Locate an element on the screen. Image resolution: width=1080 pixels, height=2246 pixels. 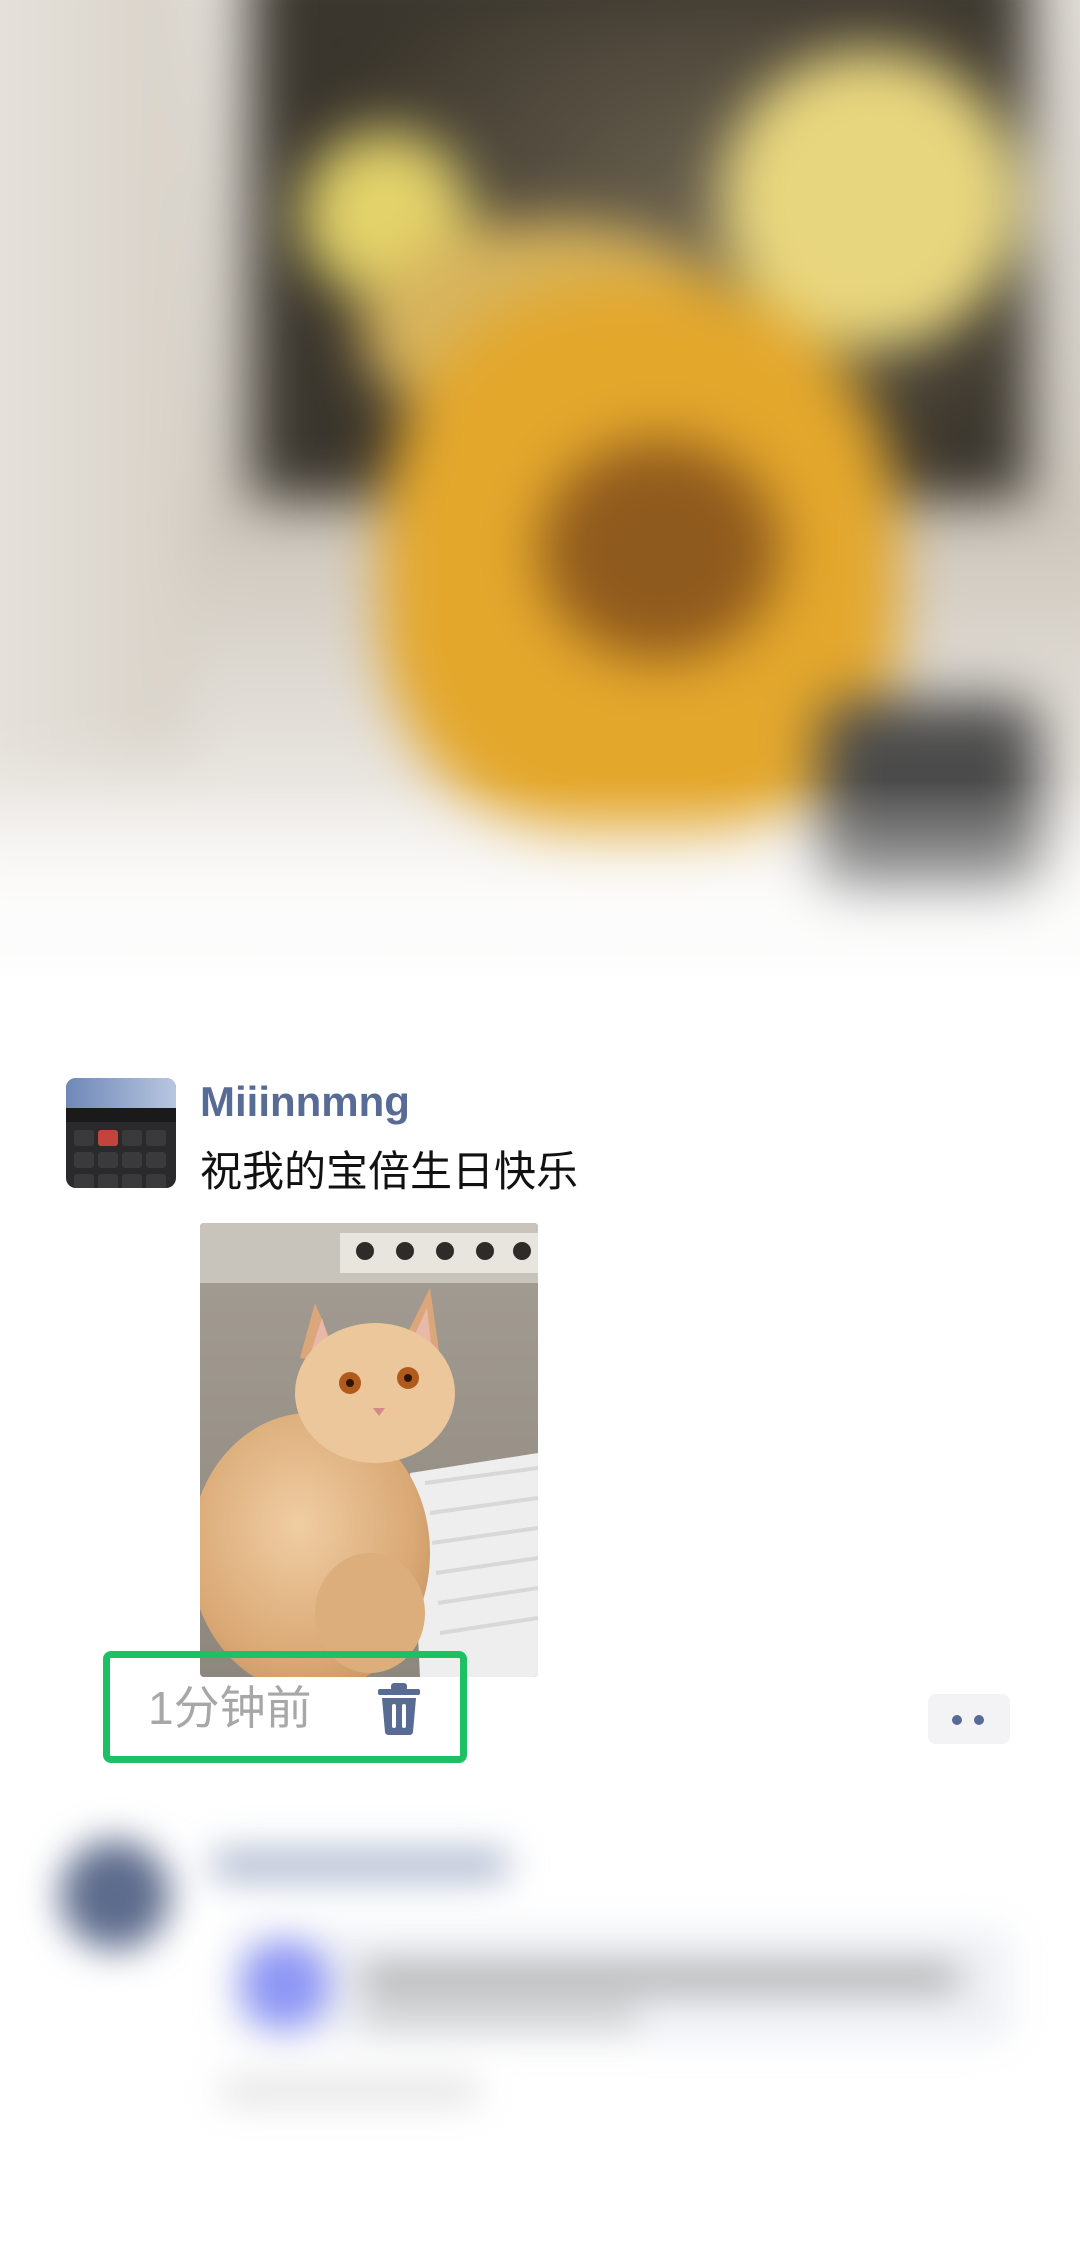
user-avatar is located at coordinates (121, 1133).